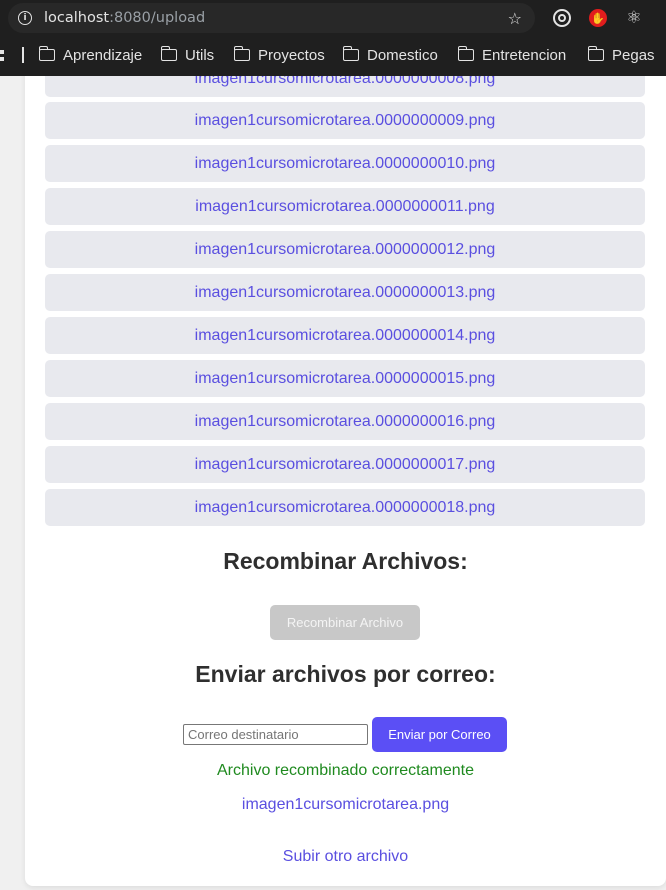 The height and width of the screenshot is (890, 666). I want to click on file-link: imagen1cursomicrotarea.0000000012.png, so click(345, 250).